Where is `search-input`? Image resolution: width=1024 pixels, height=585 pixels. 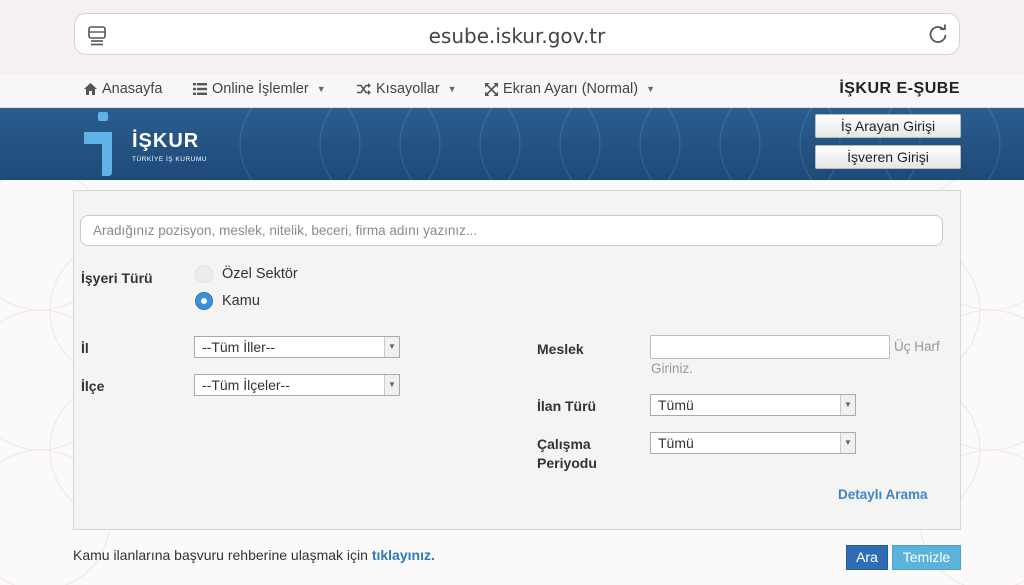
search-input is located at coordinates (511, 230).